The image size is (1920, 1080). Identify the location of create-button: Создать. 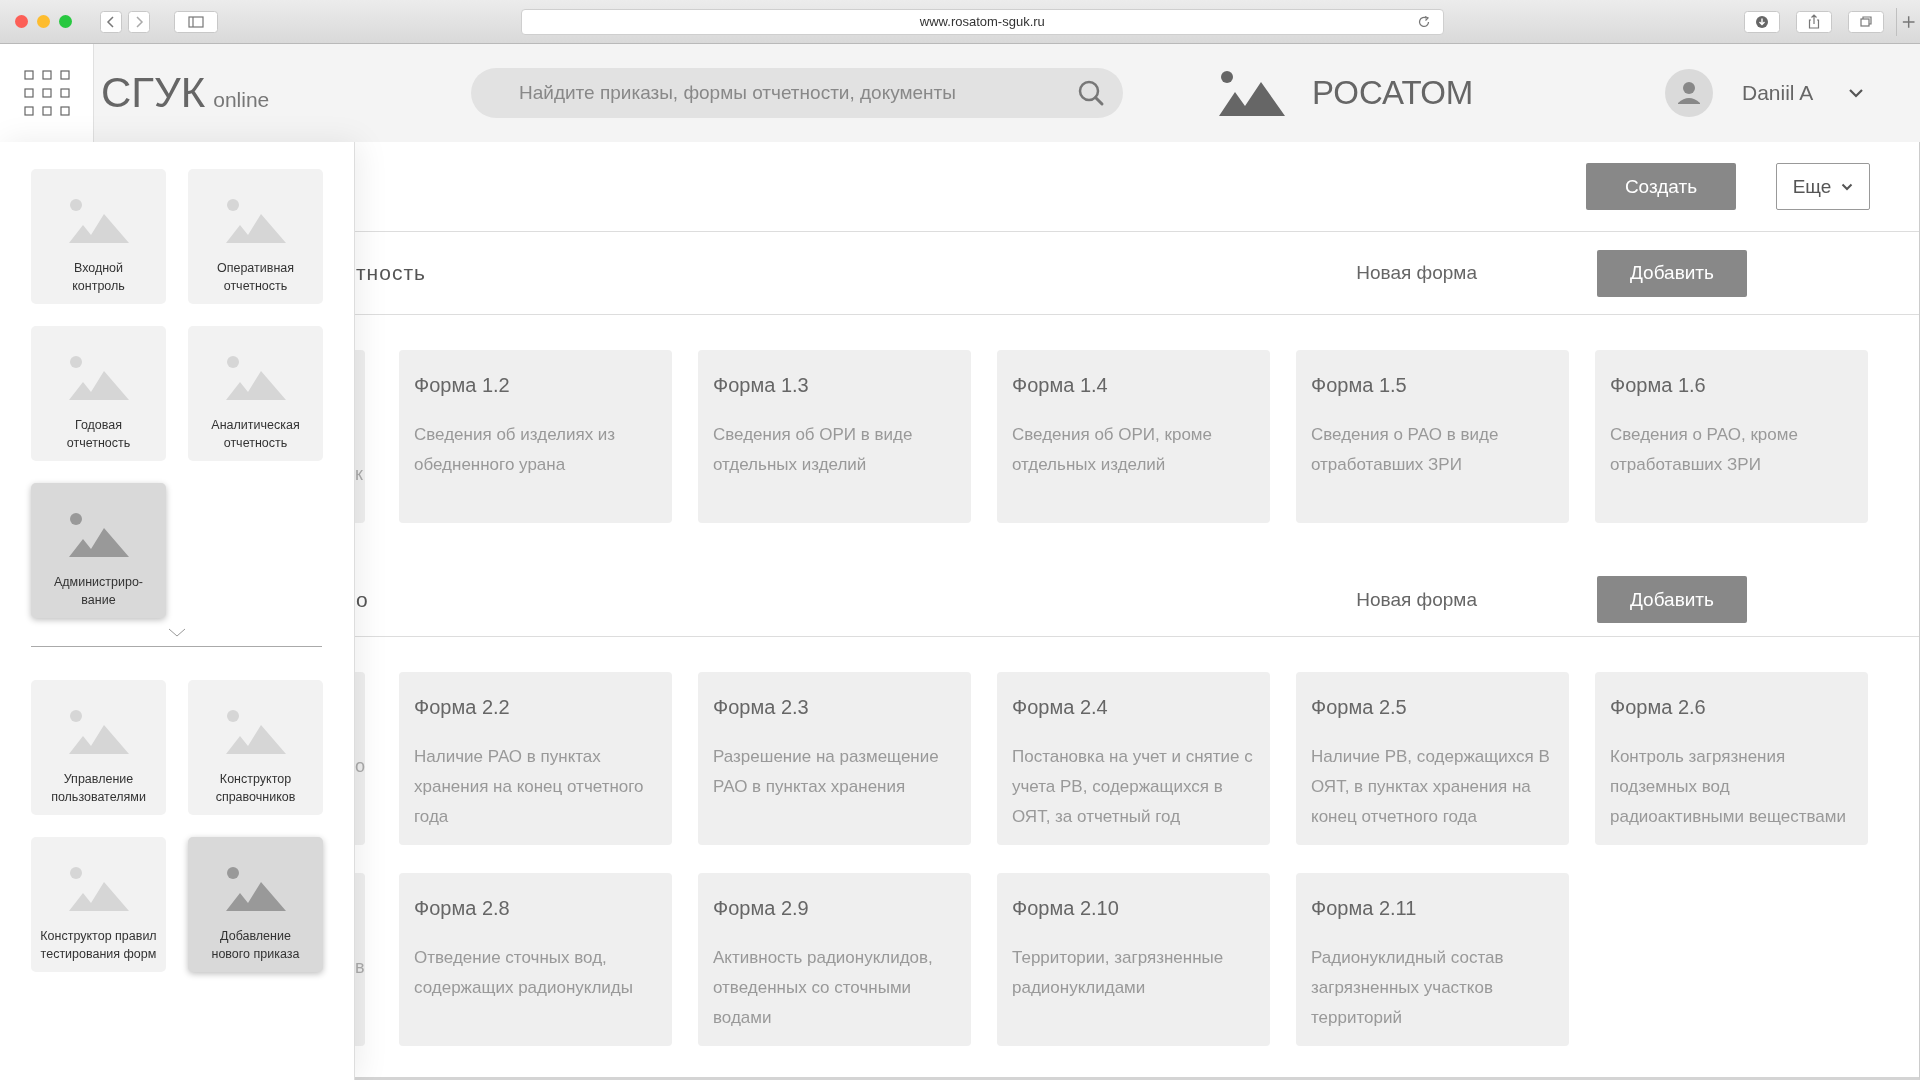
(1661, 186).